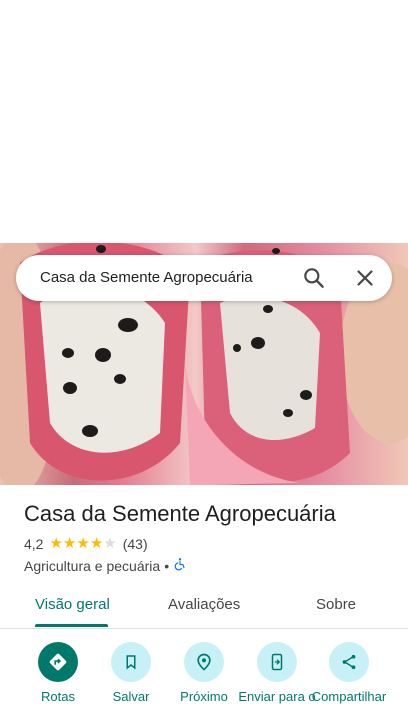 Image resolution: width=408 pixels, height=726 pixels. What do you see at coordinates (349, 662) in the screenshot?
I see `share-icon` at bounding box center [349, 662].